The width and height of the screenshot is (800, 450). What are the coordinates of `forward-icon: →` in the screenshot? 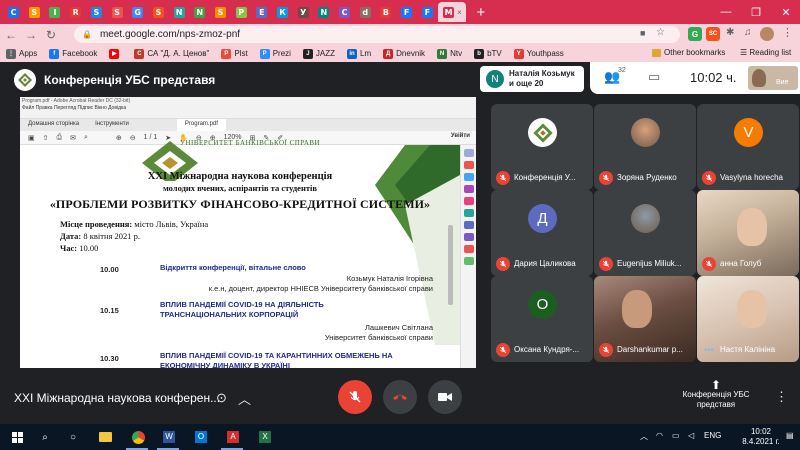 It's located at (31, 35).